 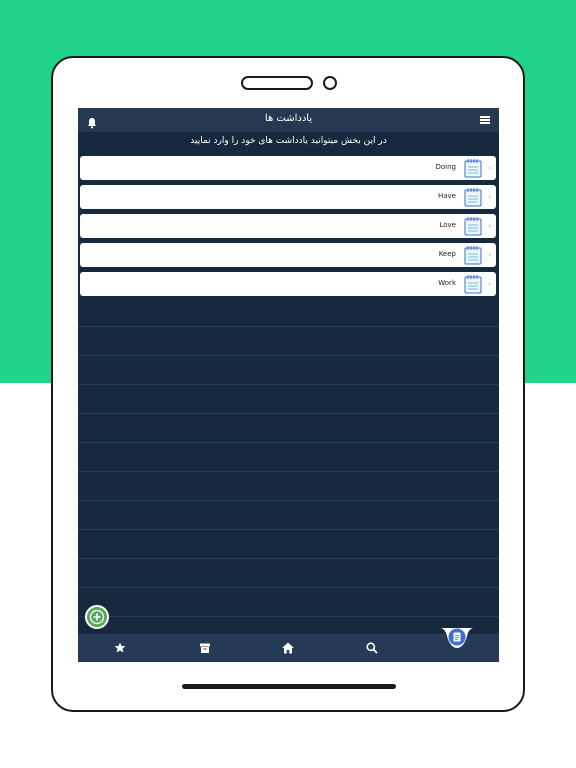 I want to click on home-icon, so click(x=288, y=648).